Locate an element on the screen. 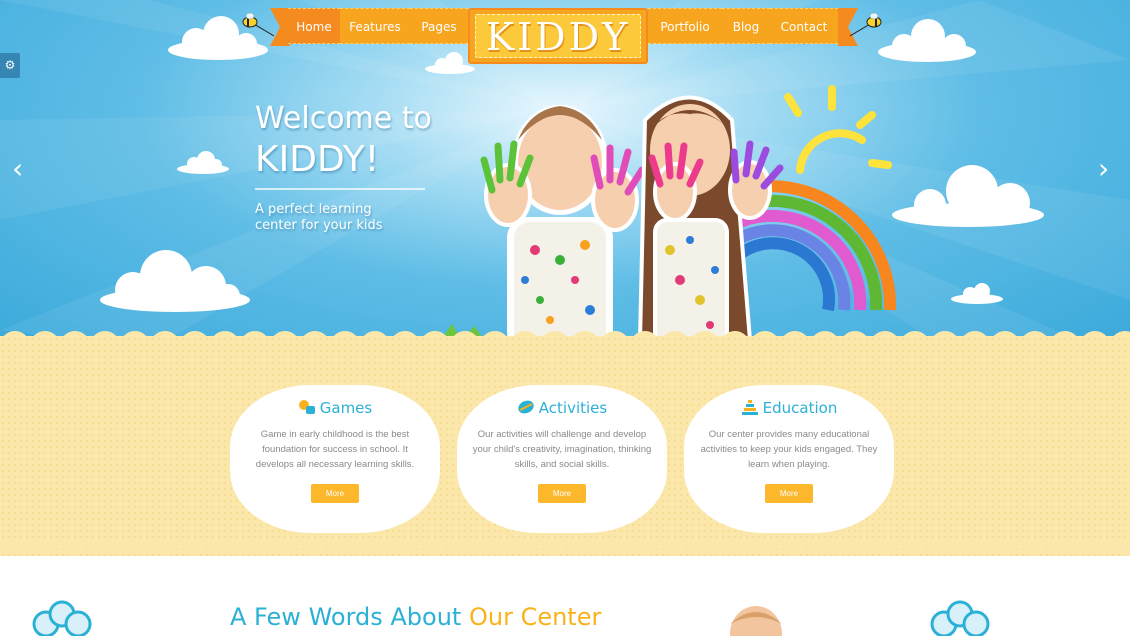  nav-home-label: Home is located at coordinates (314, 27).